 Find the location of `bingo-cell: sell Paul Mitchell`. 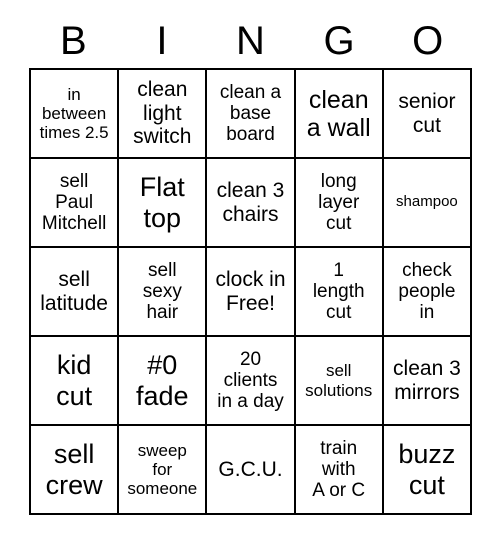

bingo-cell: sell Paul Mitchell is located at coordinates (75, 203).